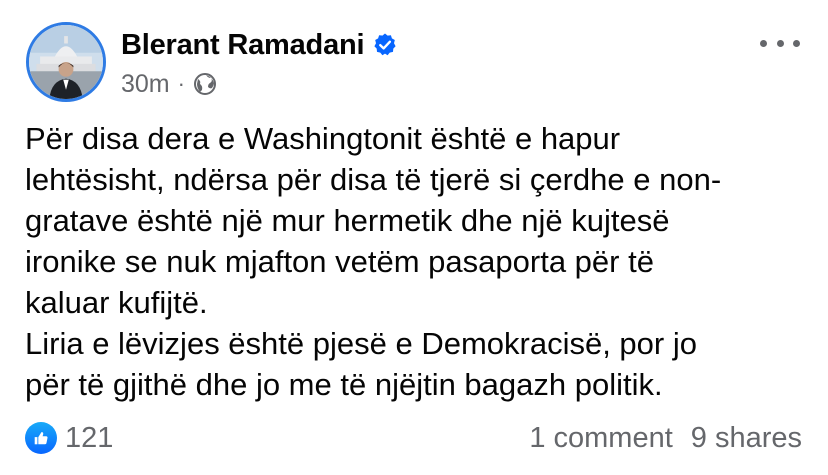 The width and height of the screenshot is (828, 475). What do you see at coordinates (413, 438) in the screenshot?
I see `post-footer: 121 1 comment 9 shares` at bounding box center [413, 438].